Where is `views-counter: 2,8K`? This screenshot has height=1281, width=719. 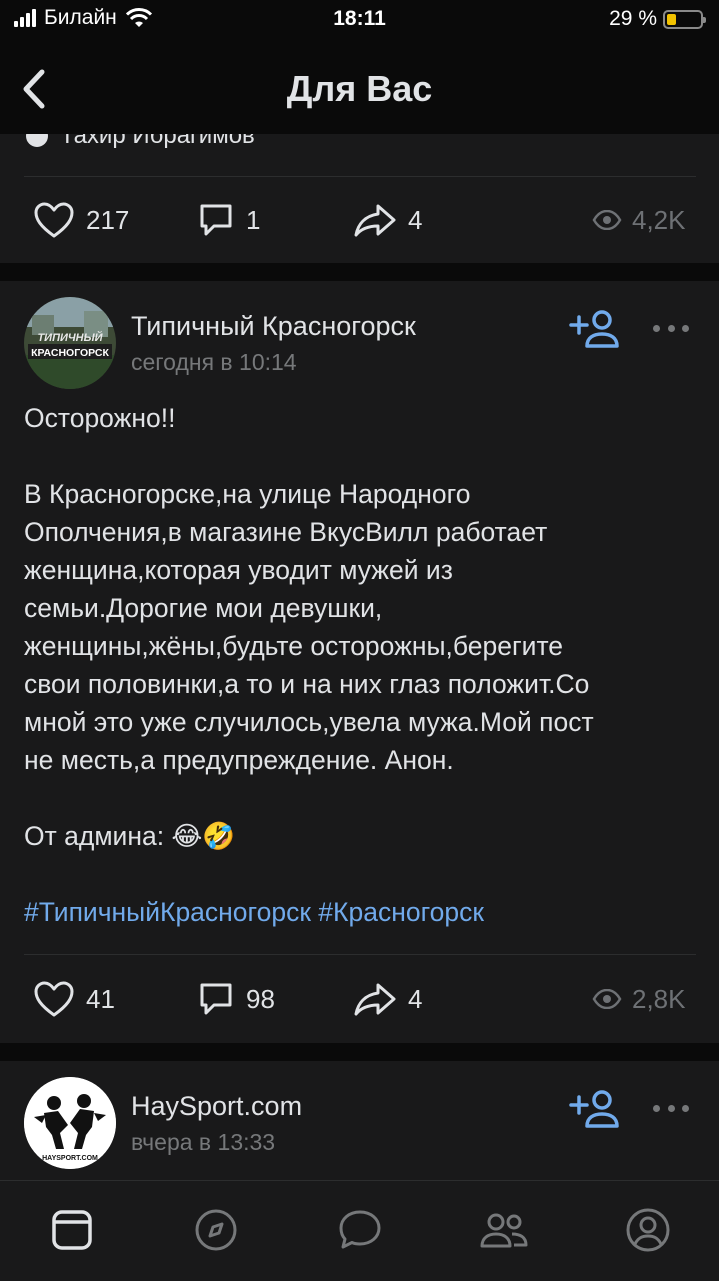
views-counter: 2,8K is located at coordinates (639, 999).